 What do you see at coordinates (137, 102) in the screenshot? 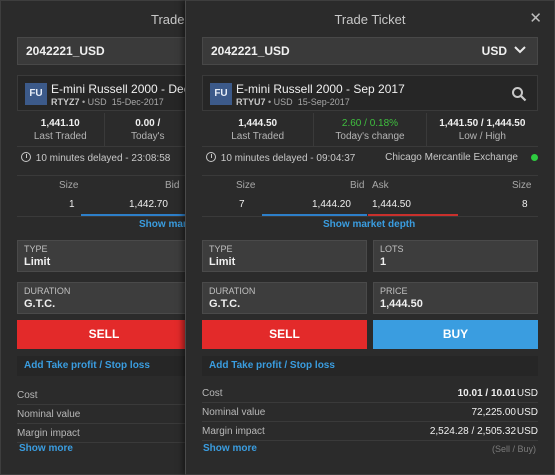
I see `instrument-expiry: 15-Dec-2017` at bounding box center [137, 102].